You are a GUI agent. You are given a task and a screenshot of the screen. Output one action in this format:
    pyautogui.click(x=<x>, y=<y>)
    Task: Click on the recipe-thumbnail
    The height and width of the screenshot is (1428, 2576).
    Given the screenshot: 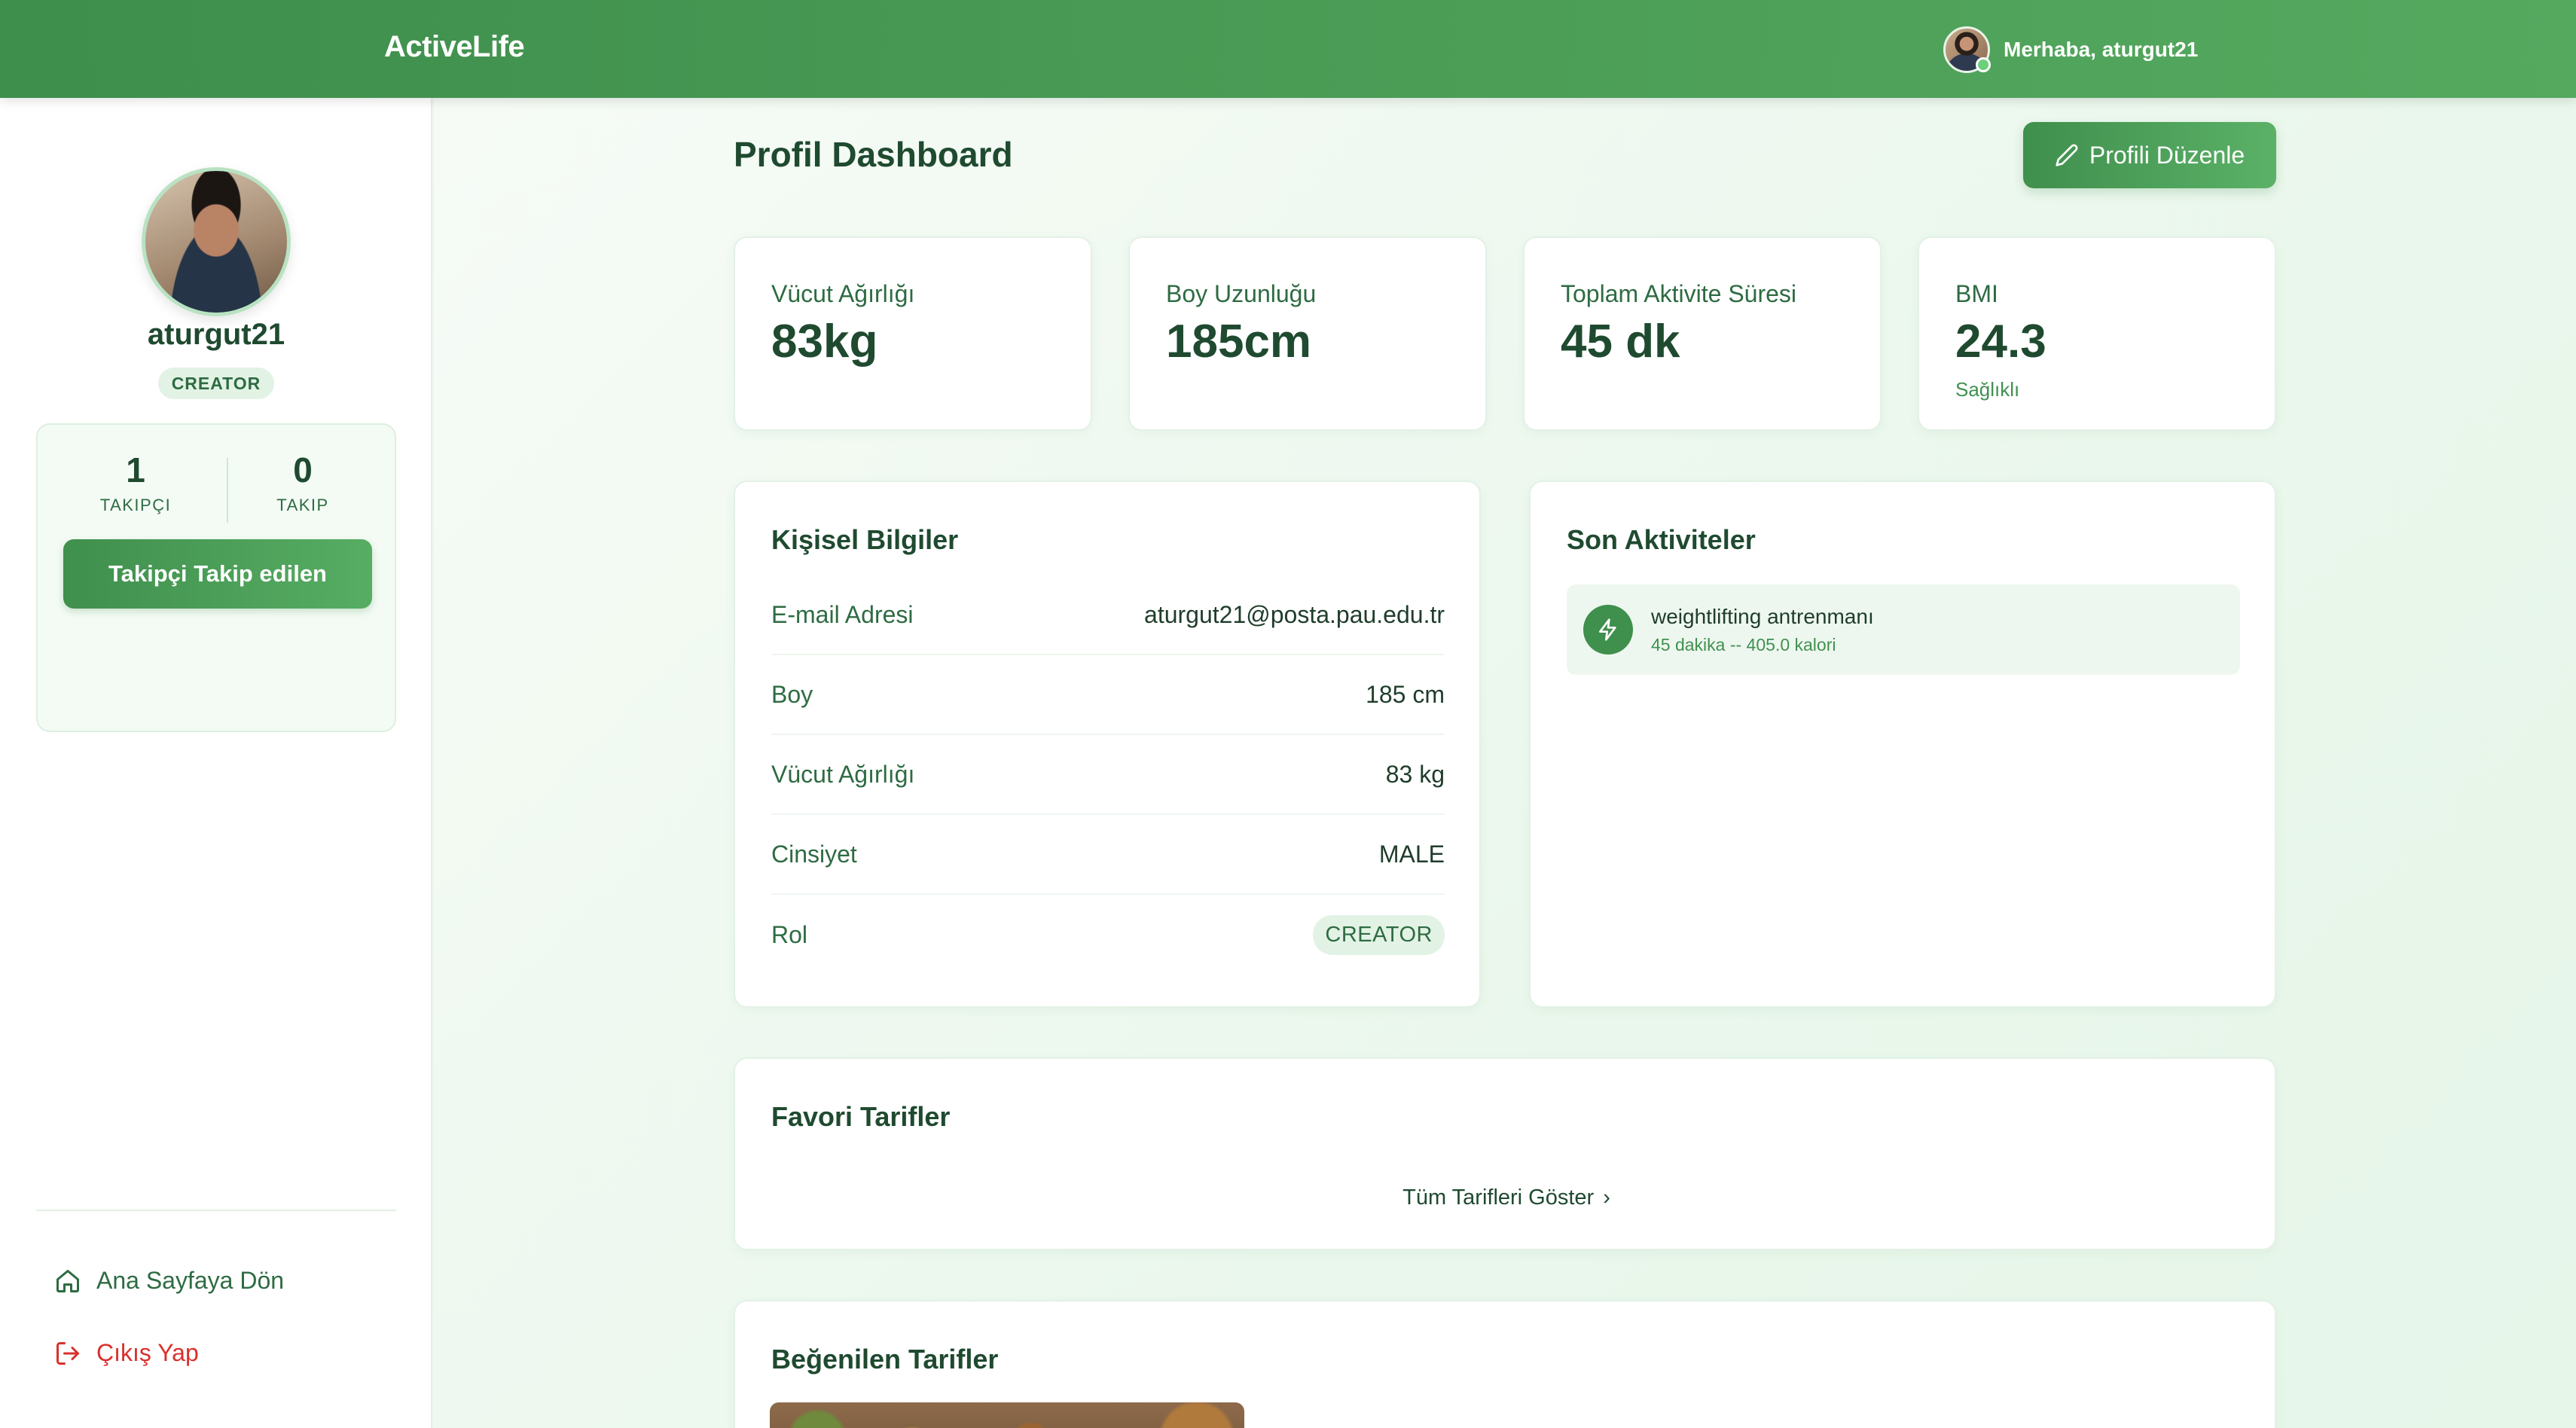 What is the action you would take?
    pyautogui.click(x=1007, y=1415)
    